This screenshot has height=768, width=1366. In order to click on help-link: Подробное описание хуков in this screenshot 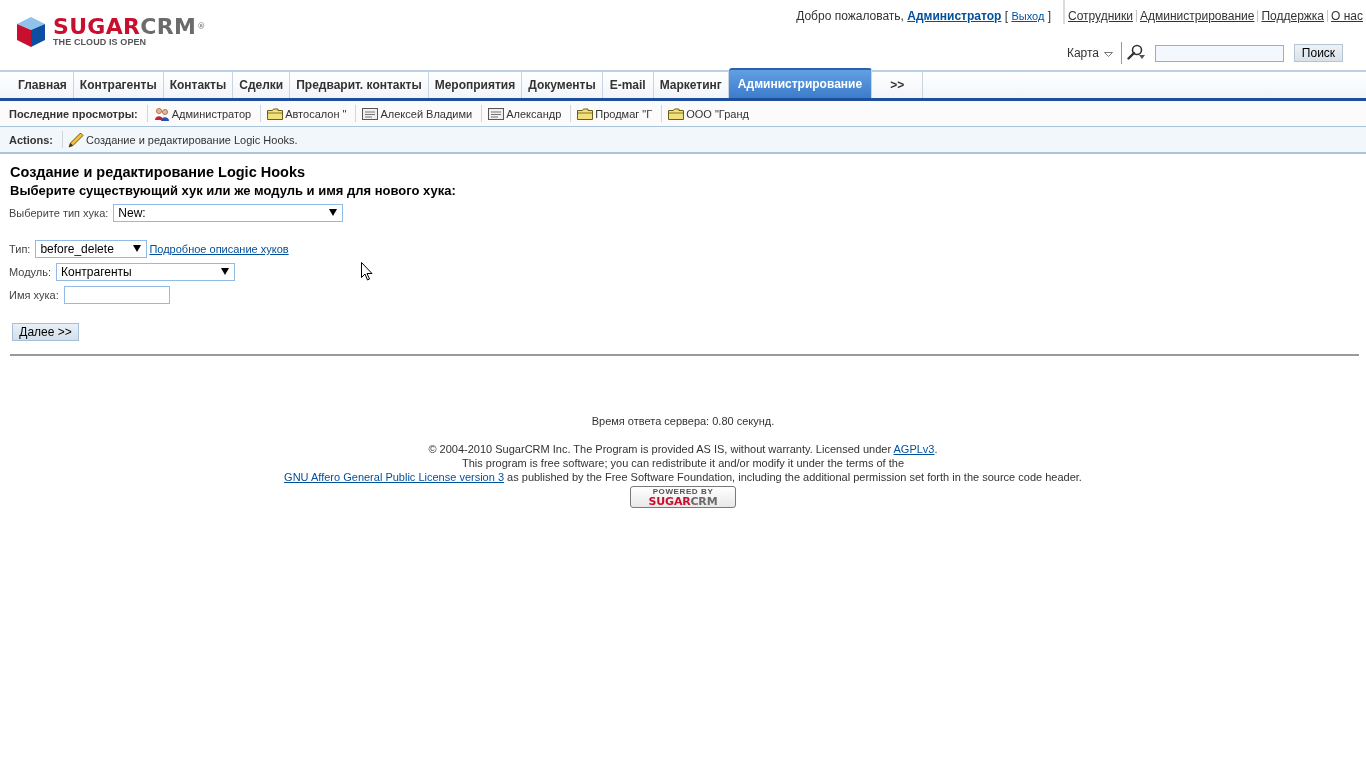, I will do `click(219, 249)`.